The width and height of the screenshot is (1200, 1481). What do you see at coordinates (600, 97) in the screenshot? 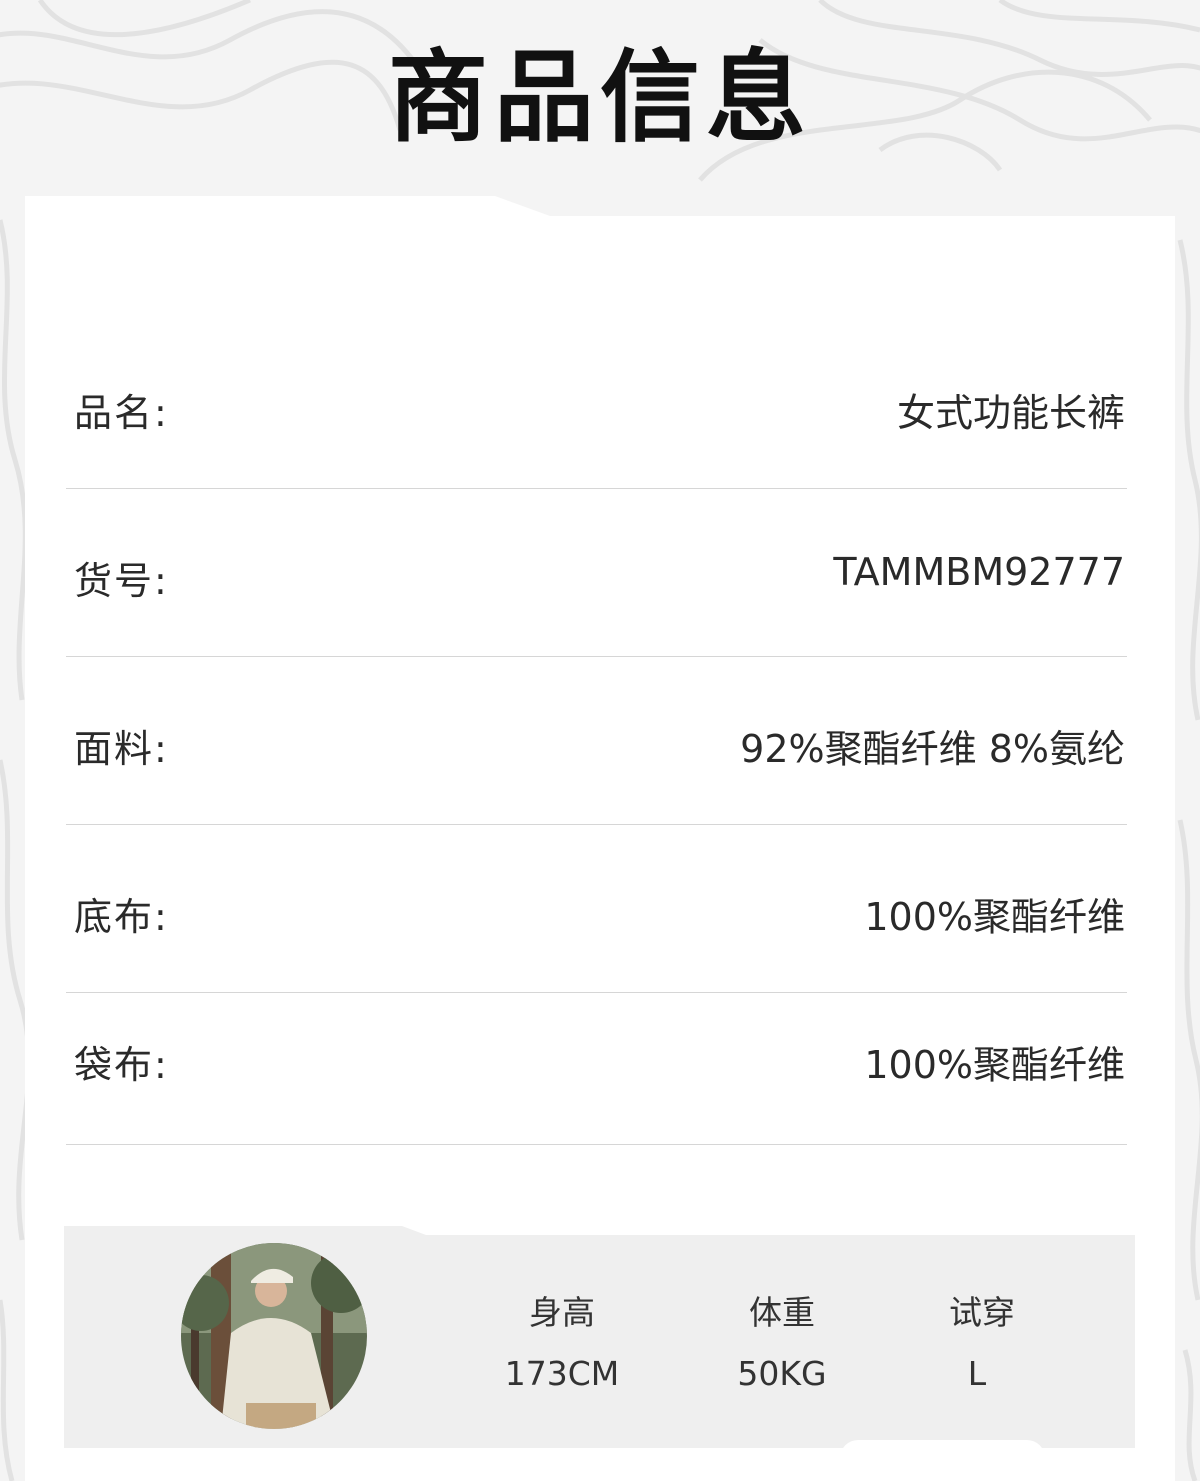
I see `page-title: 商品信息` at bounding box center [600, 97].